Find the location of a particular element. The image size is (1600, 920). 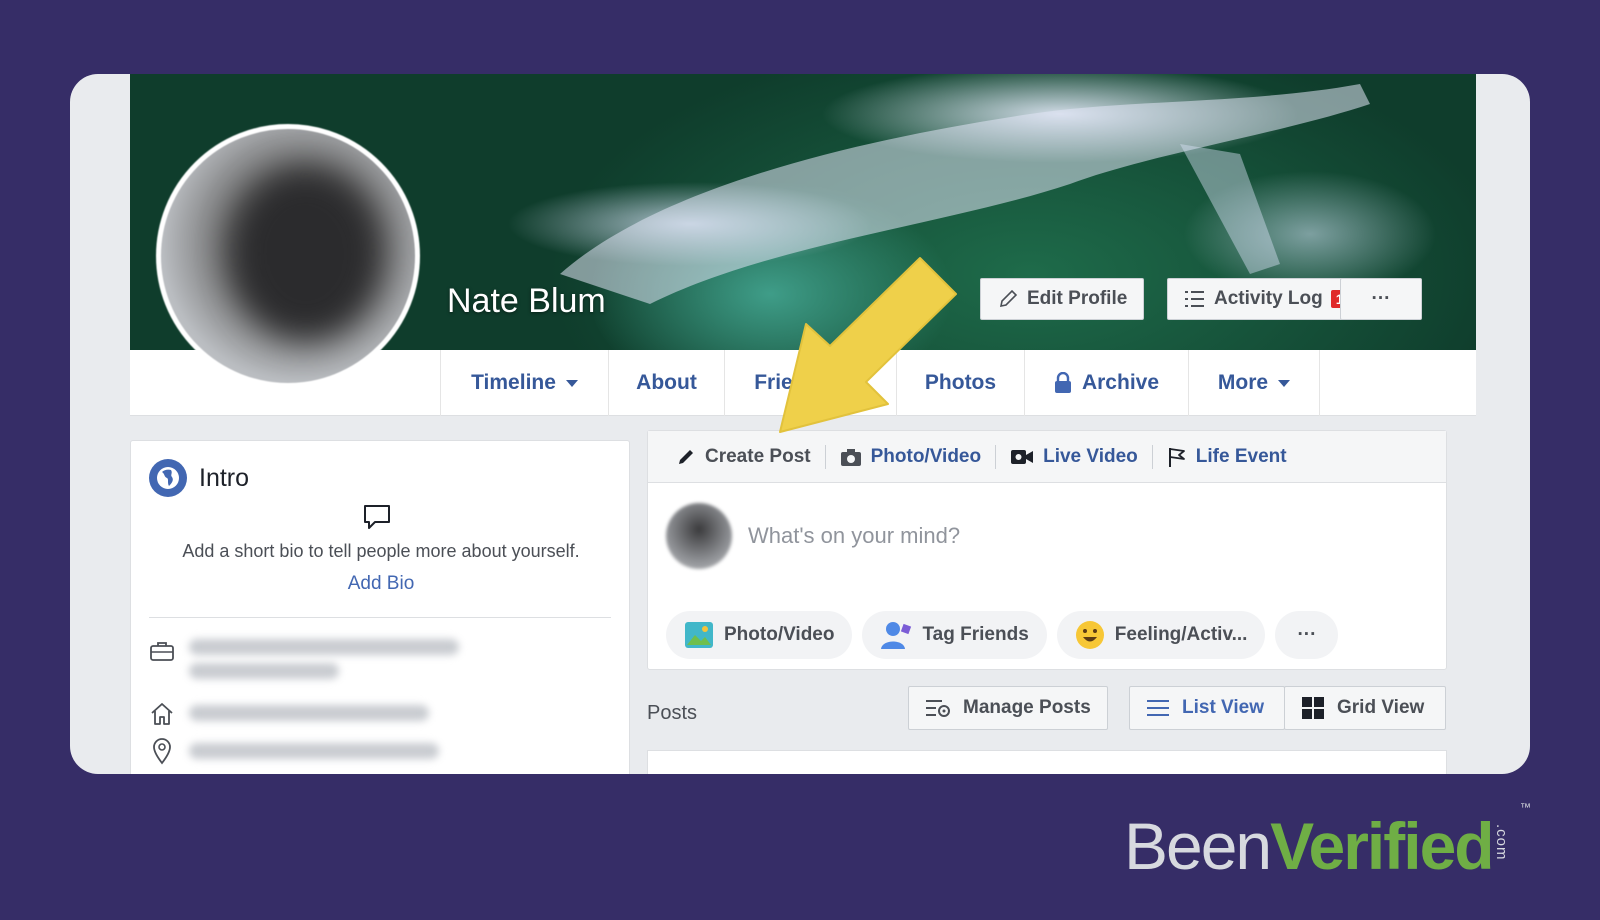

activity-log-label: Activity Log is located at coordinates (1268, 298).